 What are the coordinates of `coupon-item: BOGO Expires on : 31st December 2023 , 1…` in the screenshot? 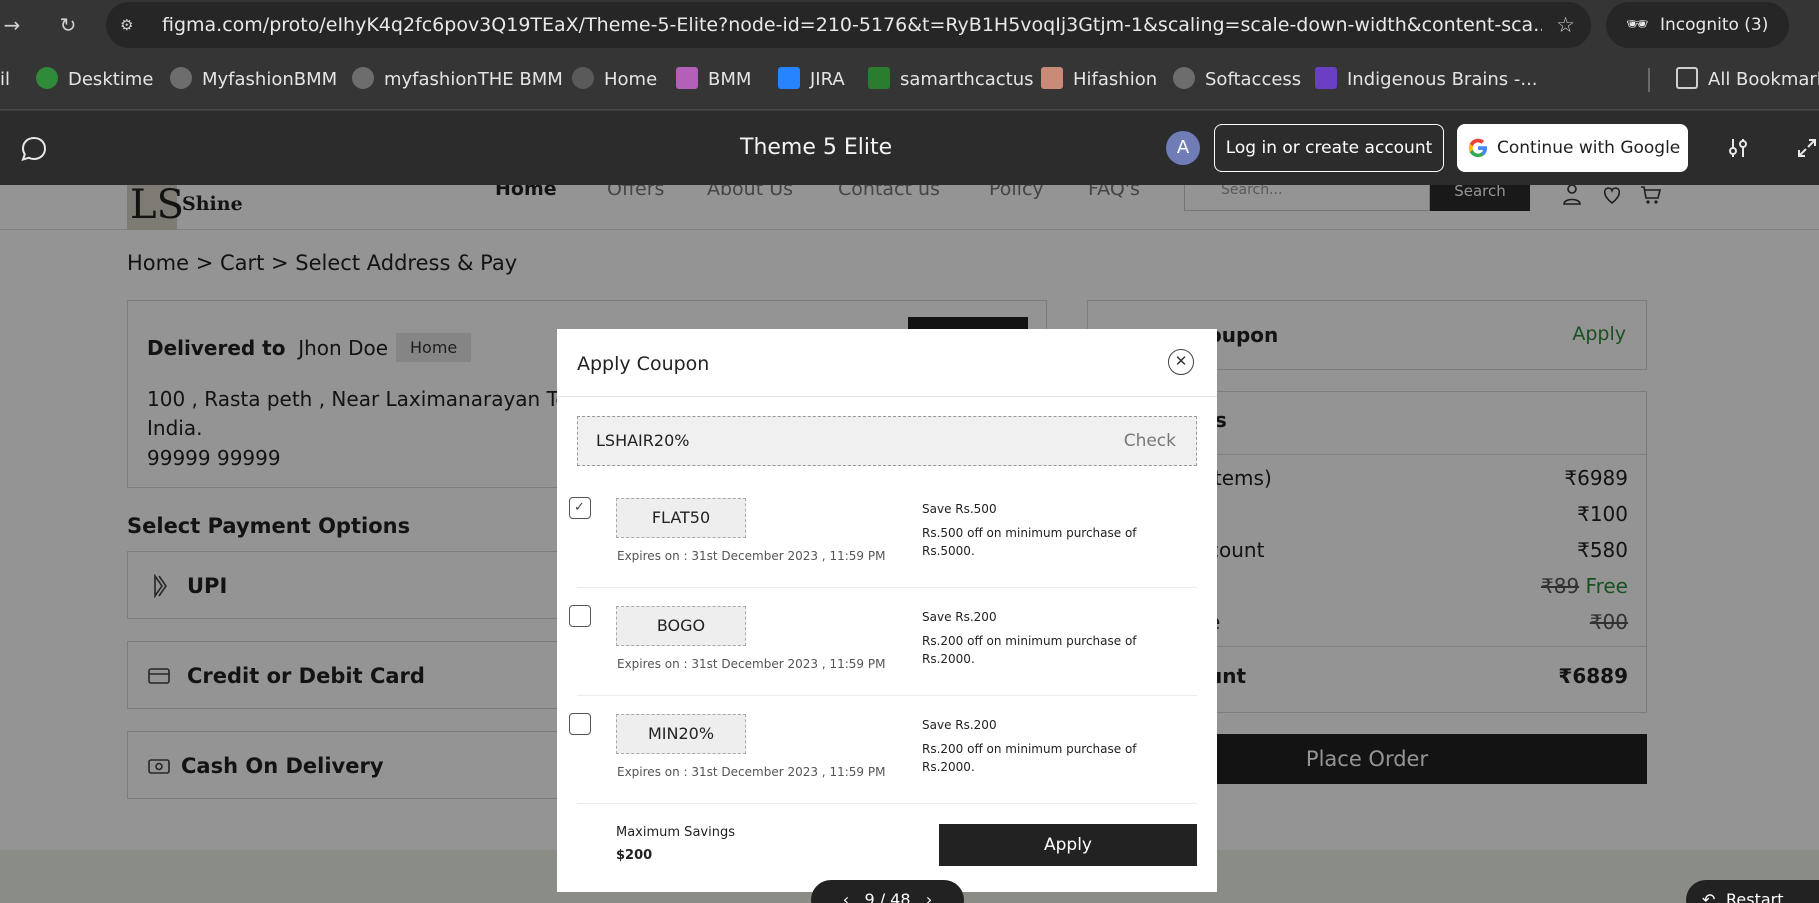 It's located at (883, 642).